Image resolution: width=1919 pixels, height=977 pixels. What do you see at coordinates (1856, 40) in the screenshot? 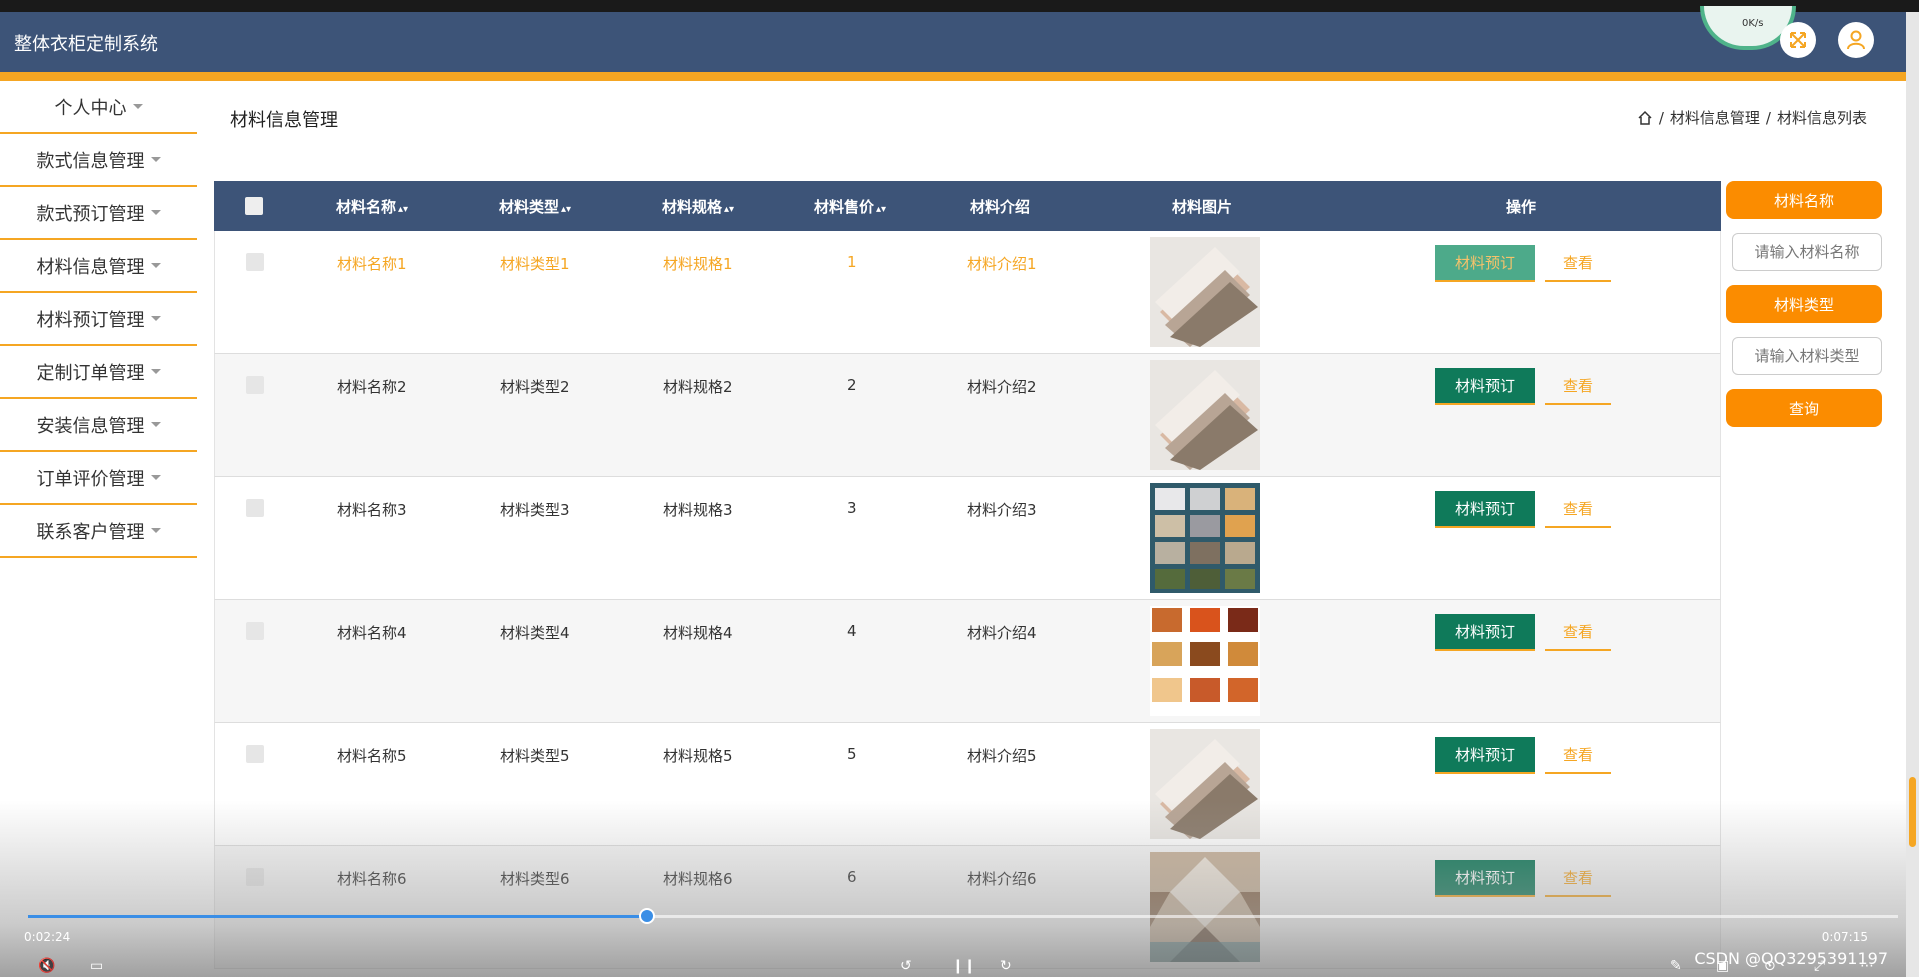
I see `user-avatar-button` at bounding box center [1856, 40].